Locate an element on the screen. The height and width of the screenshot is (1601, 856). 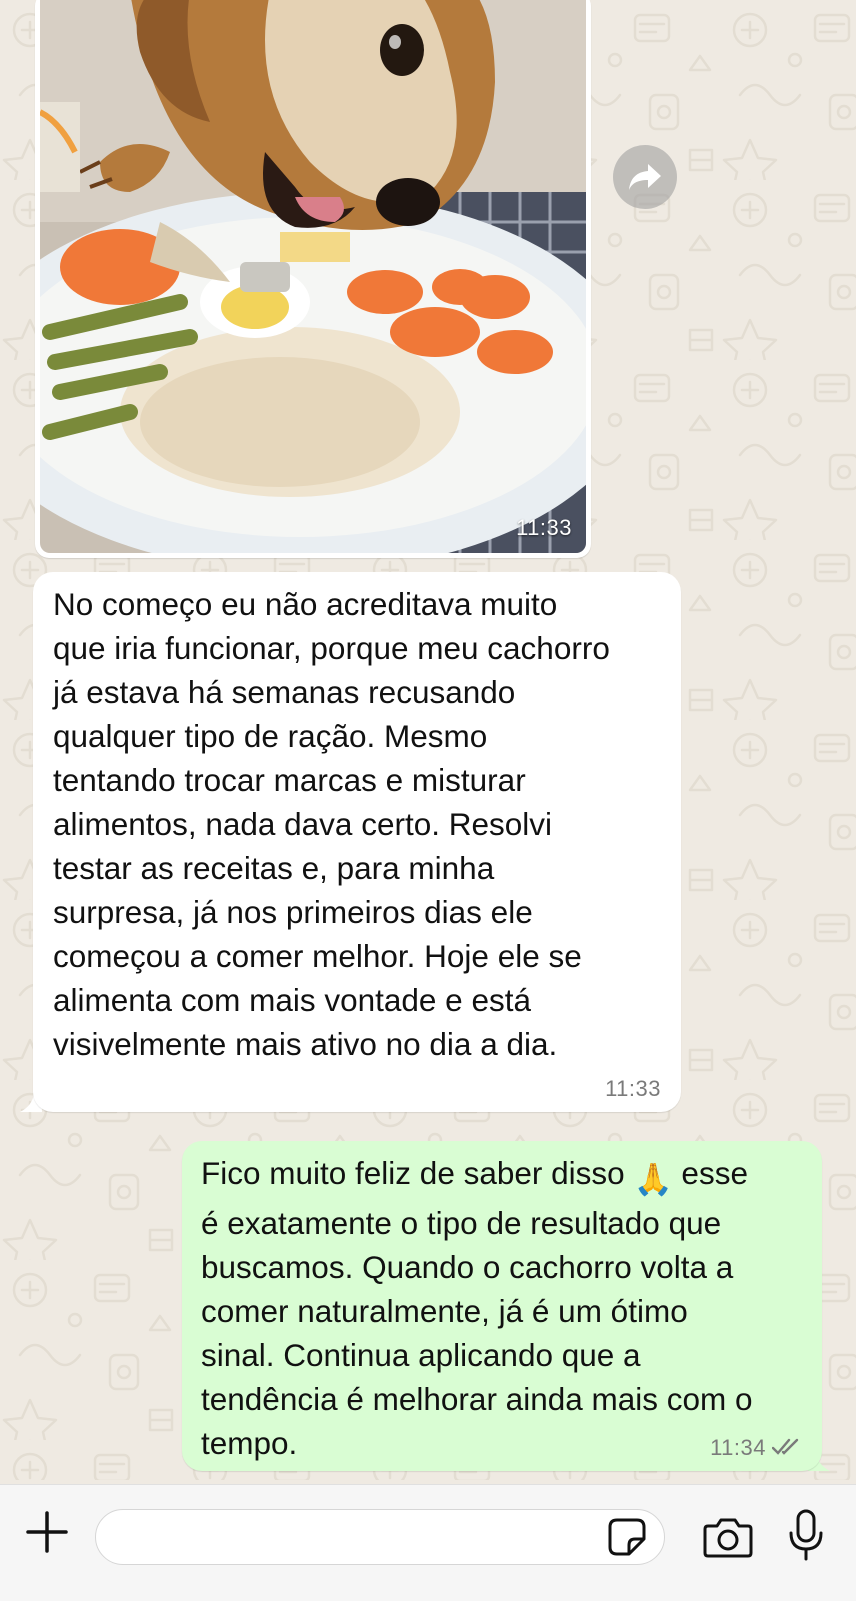
sticker-button is located at coordinates (627, 1537).